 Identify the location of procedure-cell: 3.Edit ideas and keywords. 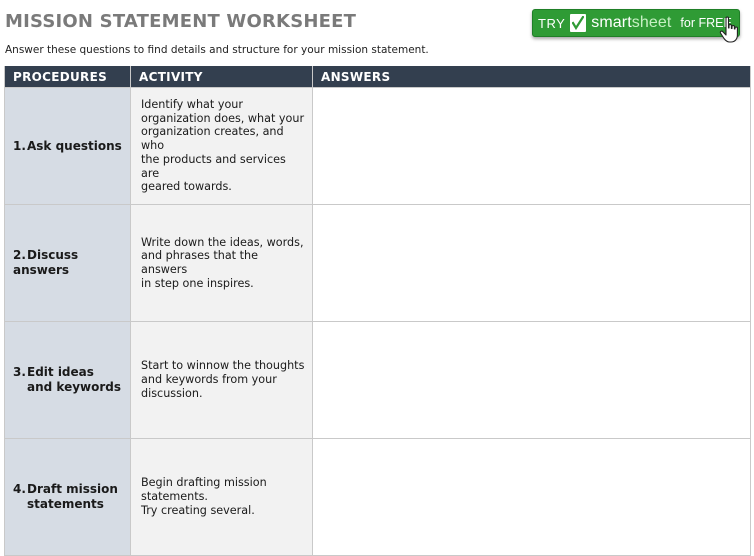
(67, 380).